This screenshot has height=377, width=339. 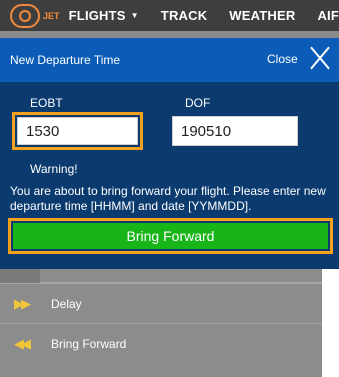 I want to click on logo-sun-icon, so click(x=25, y=15).